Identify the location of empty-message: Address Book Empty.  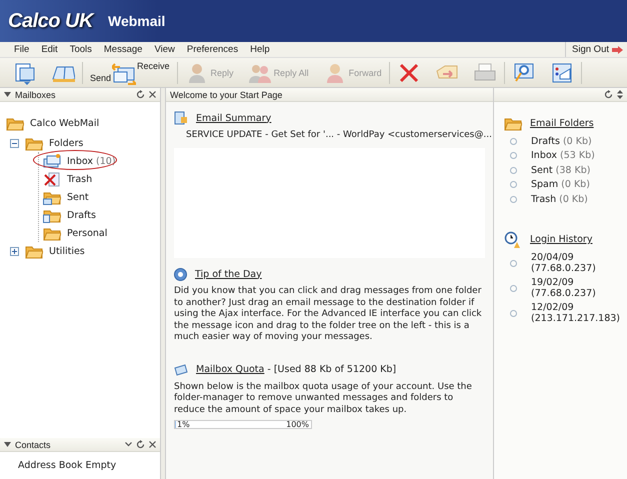
(67, 465).